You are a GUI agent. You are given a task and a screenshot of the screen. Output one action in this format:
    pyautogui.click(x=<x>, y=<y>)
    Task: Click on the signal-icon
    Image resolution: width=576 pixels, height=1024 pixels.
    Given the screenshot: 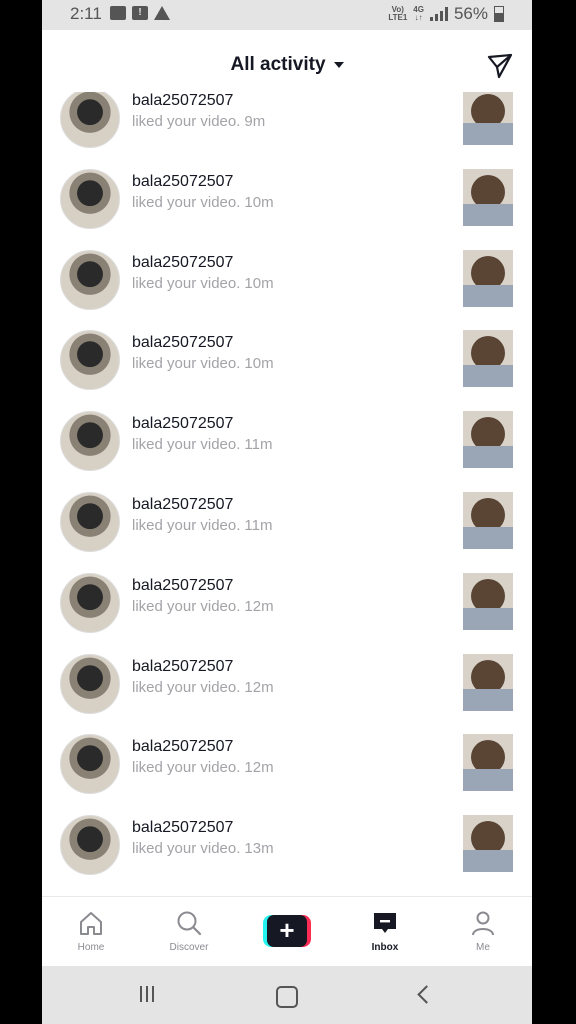 What is the action you would take?
    pyautogui.click(x=438, y=14)
    